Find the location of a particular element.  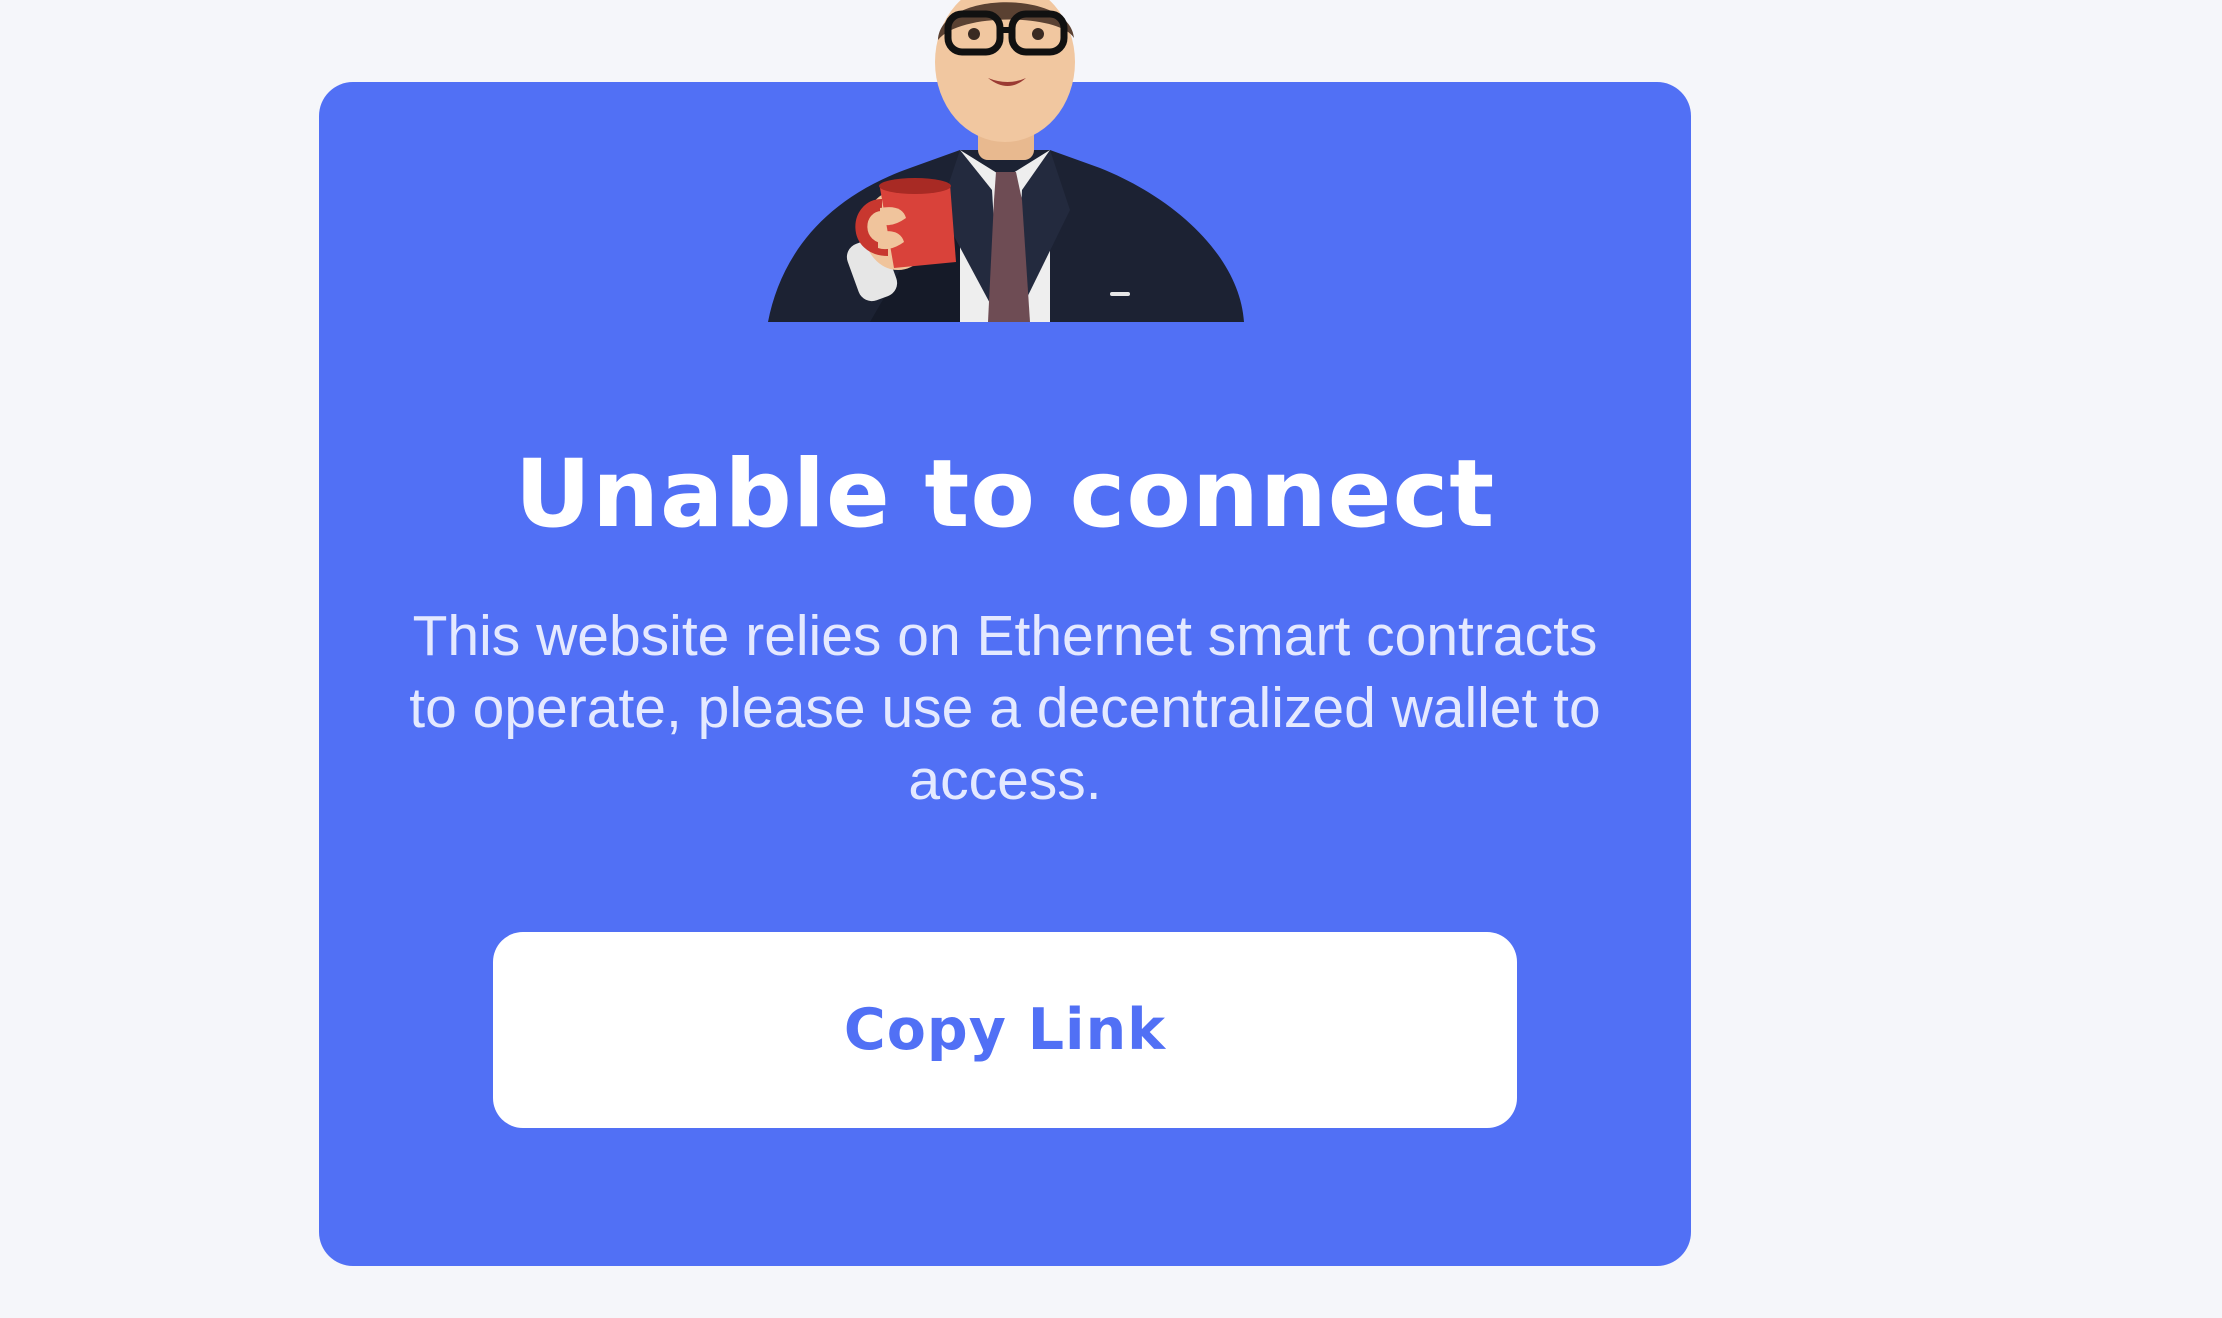

dialog-title: Unable to connect is located at coordinates (1005, 494).